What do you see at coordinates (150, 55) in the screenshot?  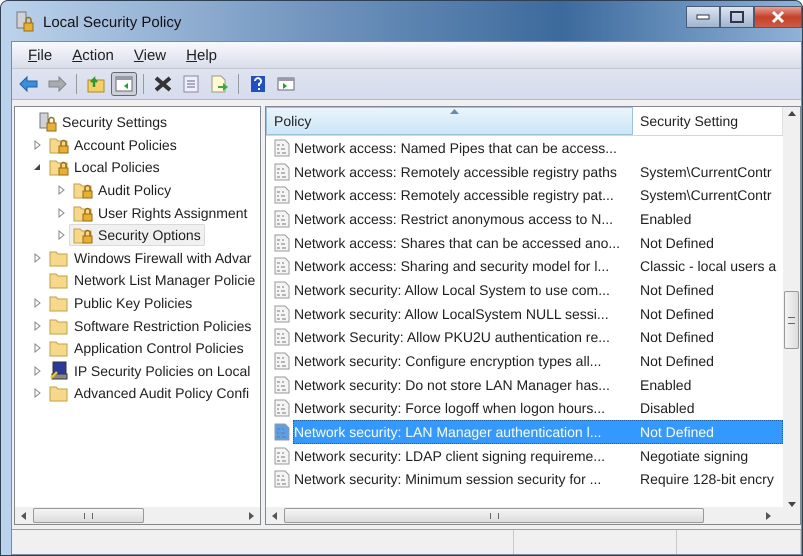 I see `menu-item: View` at bounding box center [150, 55].